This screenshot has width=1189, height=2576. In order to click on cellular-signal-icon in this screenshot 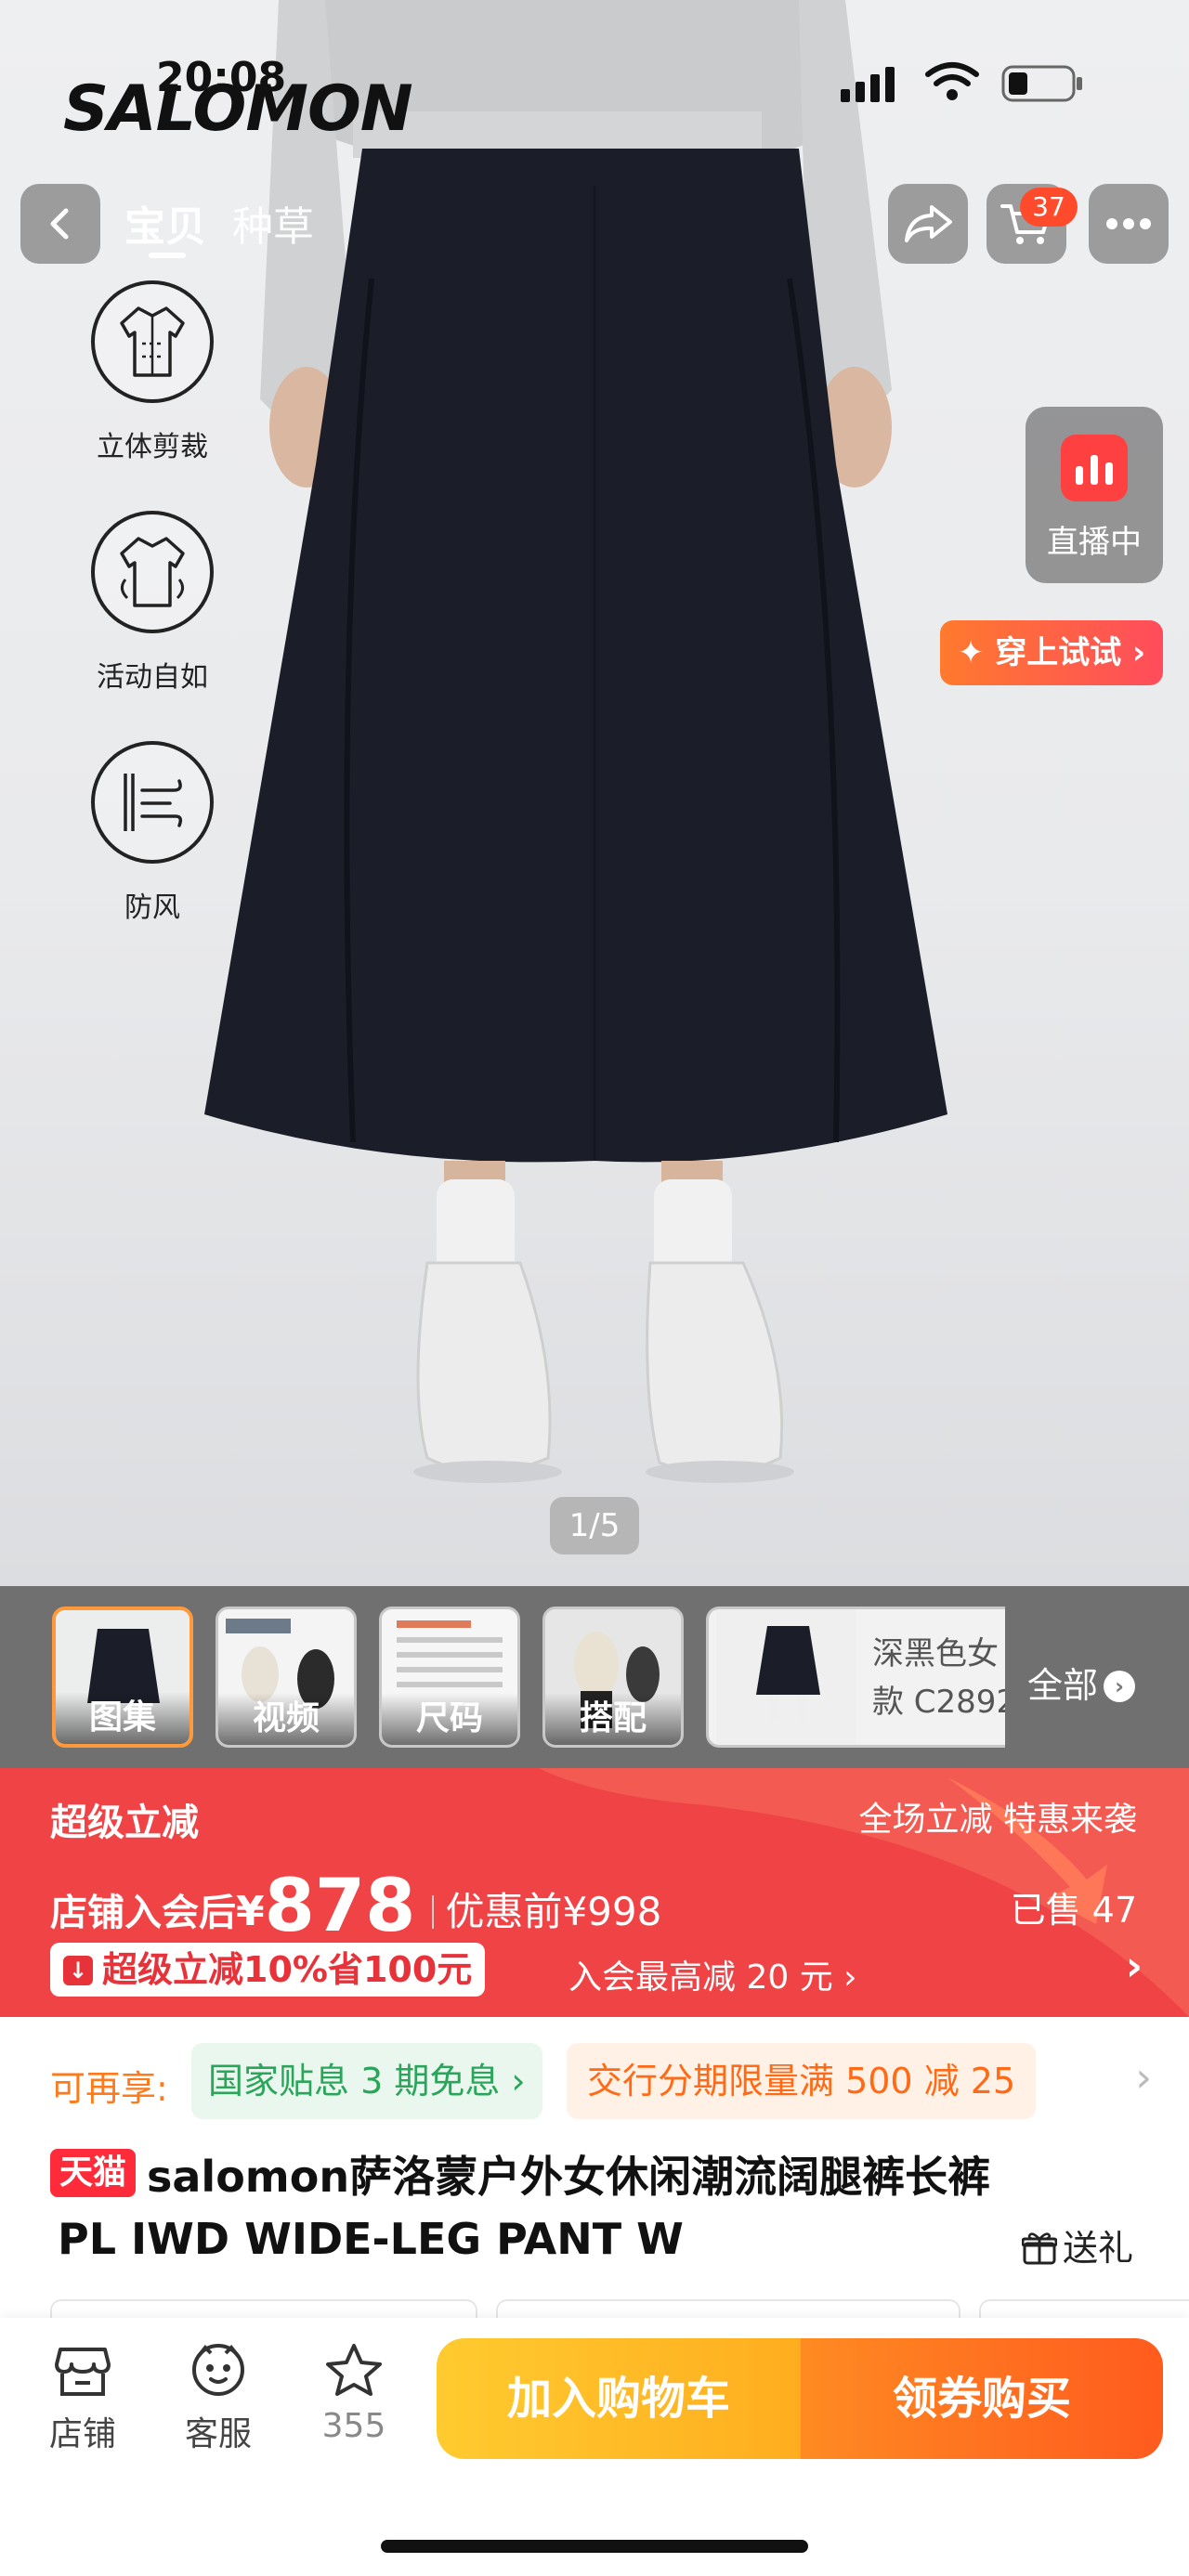, I will do `click(868, 84)`.